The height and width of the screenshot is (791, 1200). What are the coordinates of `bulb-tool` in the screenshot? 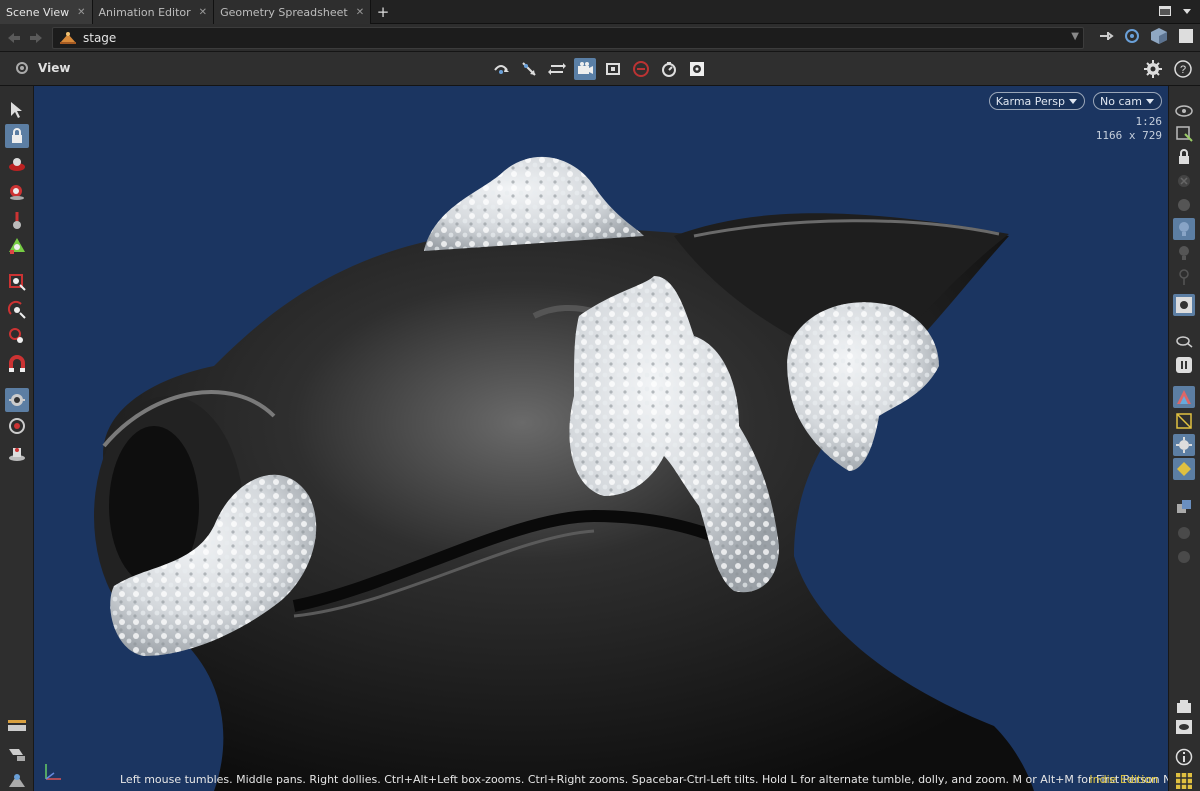 It's located at (1184, 229).